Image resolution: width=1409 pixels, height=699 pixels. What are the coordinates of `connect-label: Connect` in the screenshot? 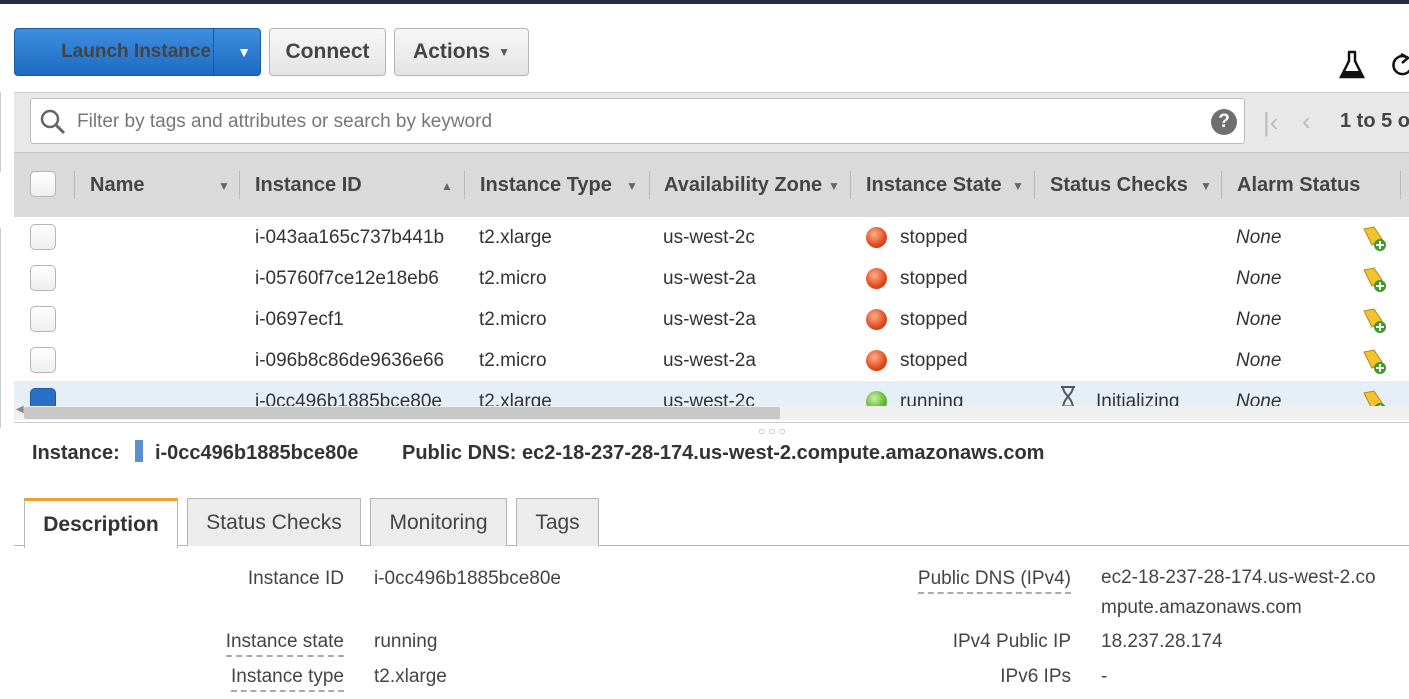 It's located at (327, 51).